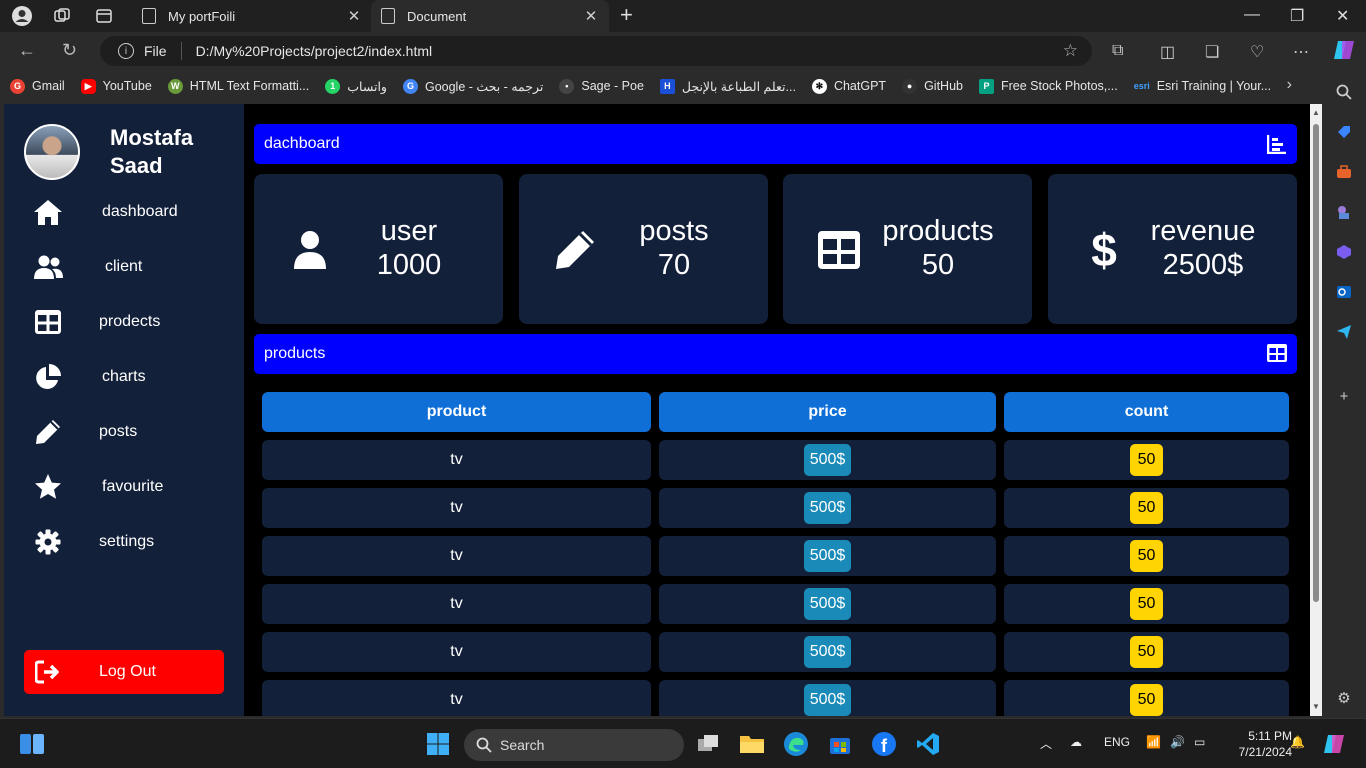 This screenshot has width=1366, height=768. What do you see at coordinates (1276, 144) in the screenshot?
I see `bar-chart-icon` at bounding box center [1276, 144].